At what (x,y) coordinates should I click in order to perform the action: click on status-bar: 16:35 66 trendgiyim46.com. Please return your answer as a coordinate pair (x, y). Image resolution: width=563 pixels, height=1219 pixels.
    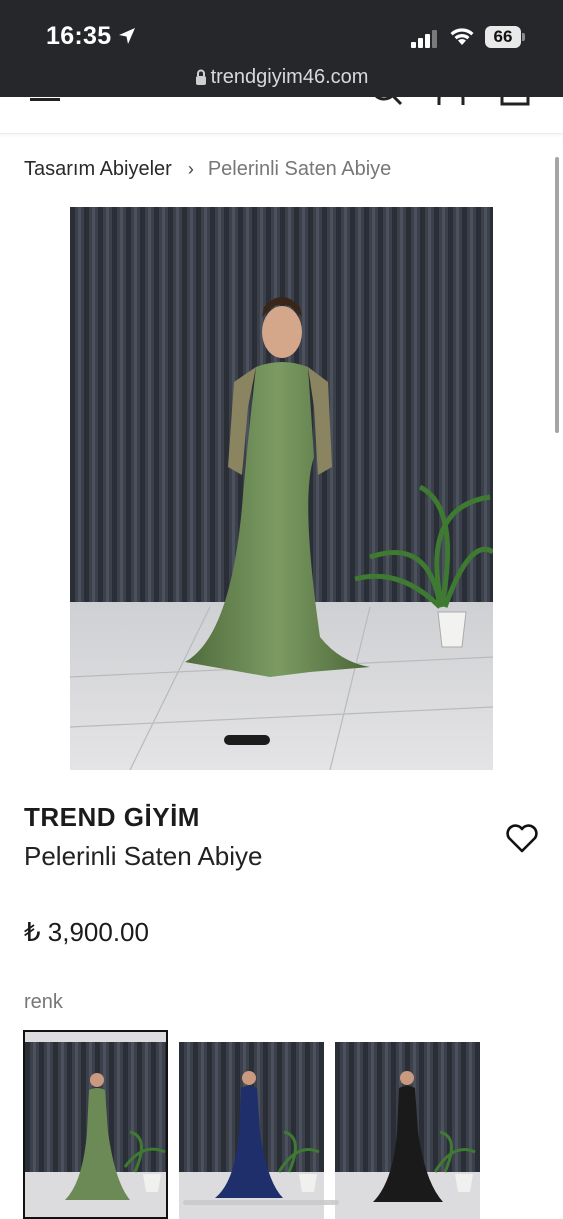
    Looking at the image, I should click on (281, 48).